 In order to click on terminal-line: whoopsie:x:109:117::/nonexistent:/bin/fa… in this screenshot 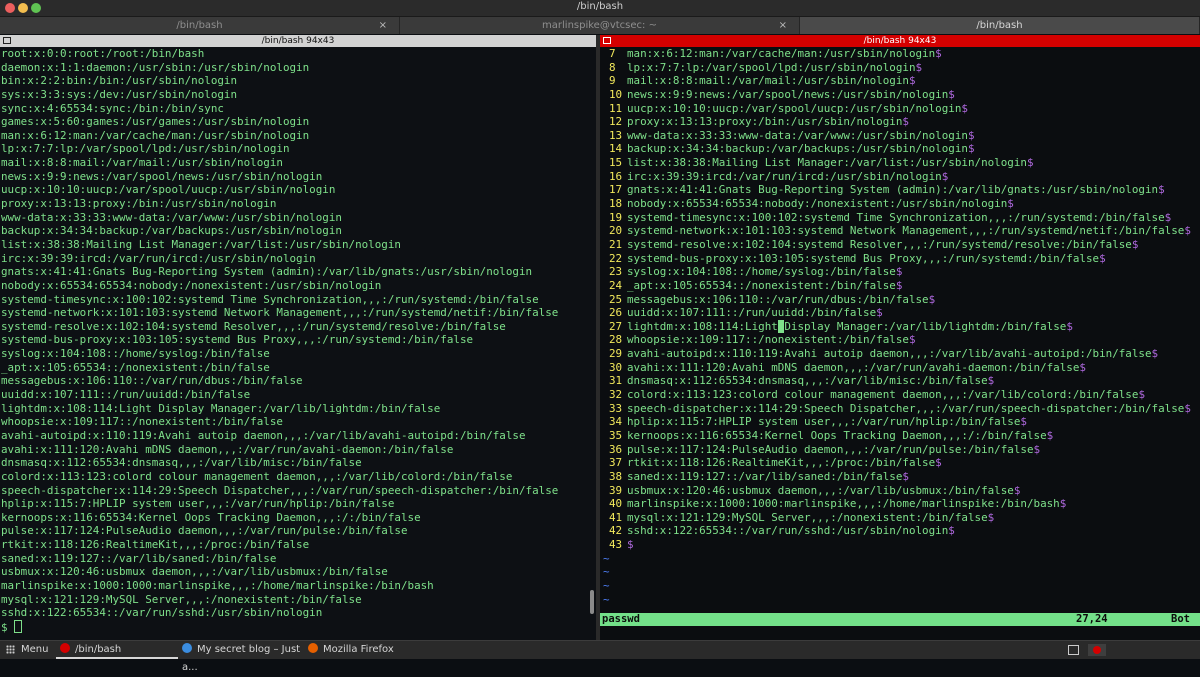, I will do `click(142, 422)`.